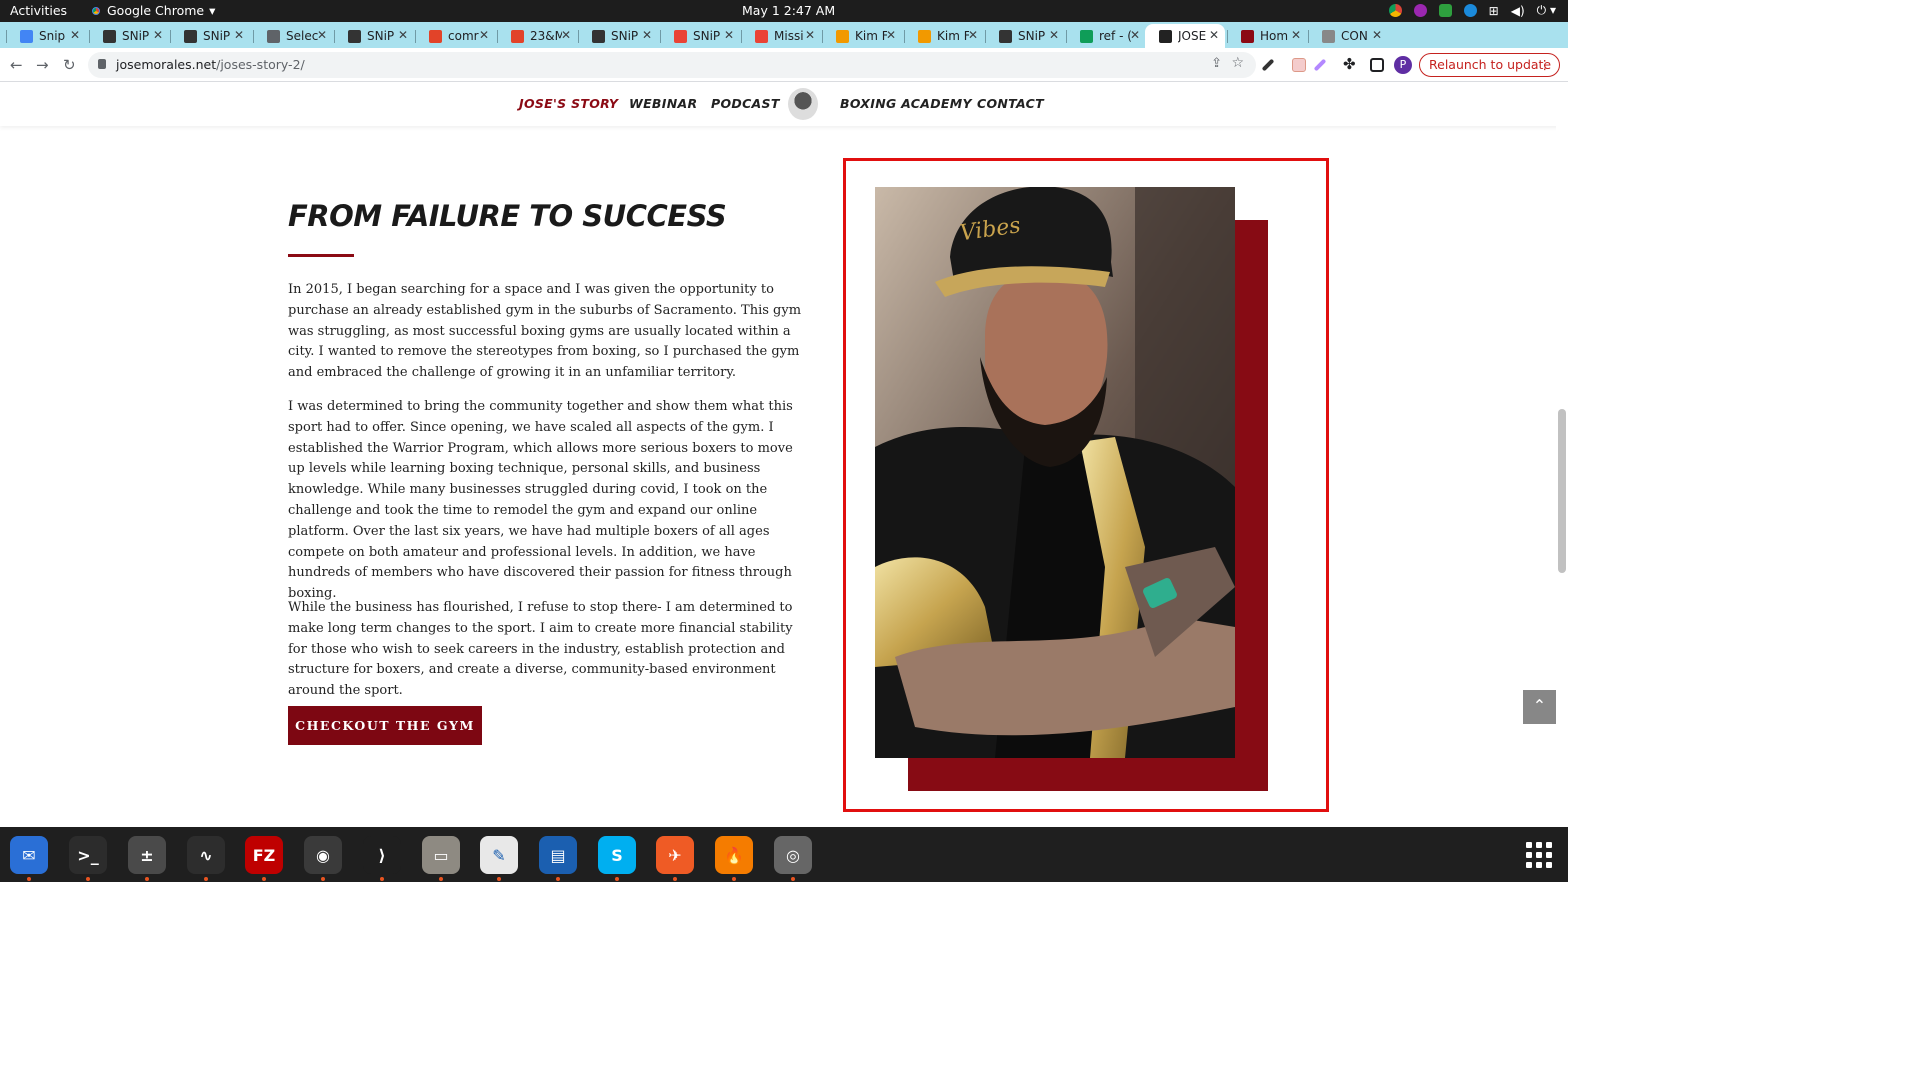  Describe the element at coordinates (906, 103) in the screenshot. I see `nav-boxing-academy: BOXING ACADEMY` at that location.